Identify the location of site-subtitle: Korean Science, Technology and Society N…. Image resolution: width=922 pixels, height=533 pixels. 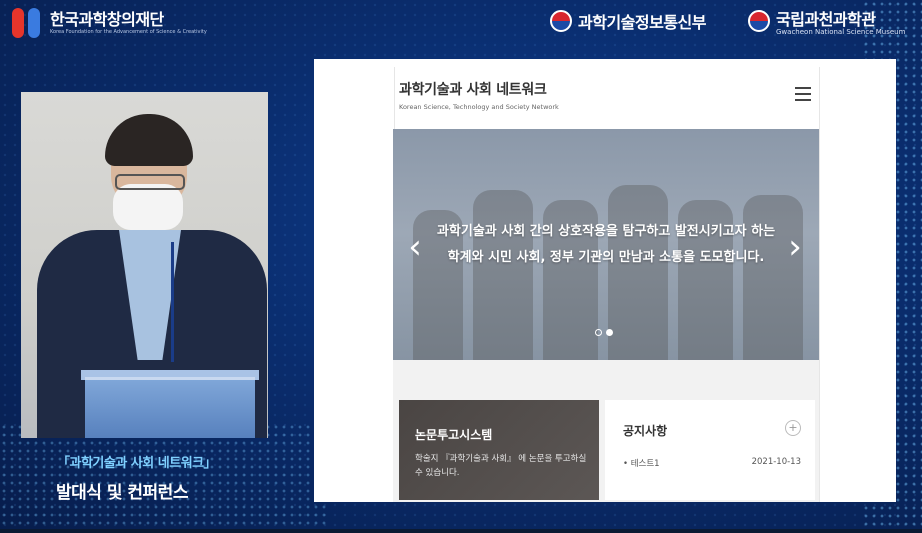
(479, 107).